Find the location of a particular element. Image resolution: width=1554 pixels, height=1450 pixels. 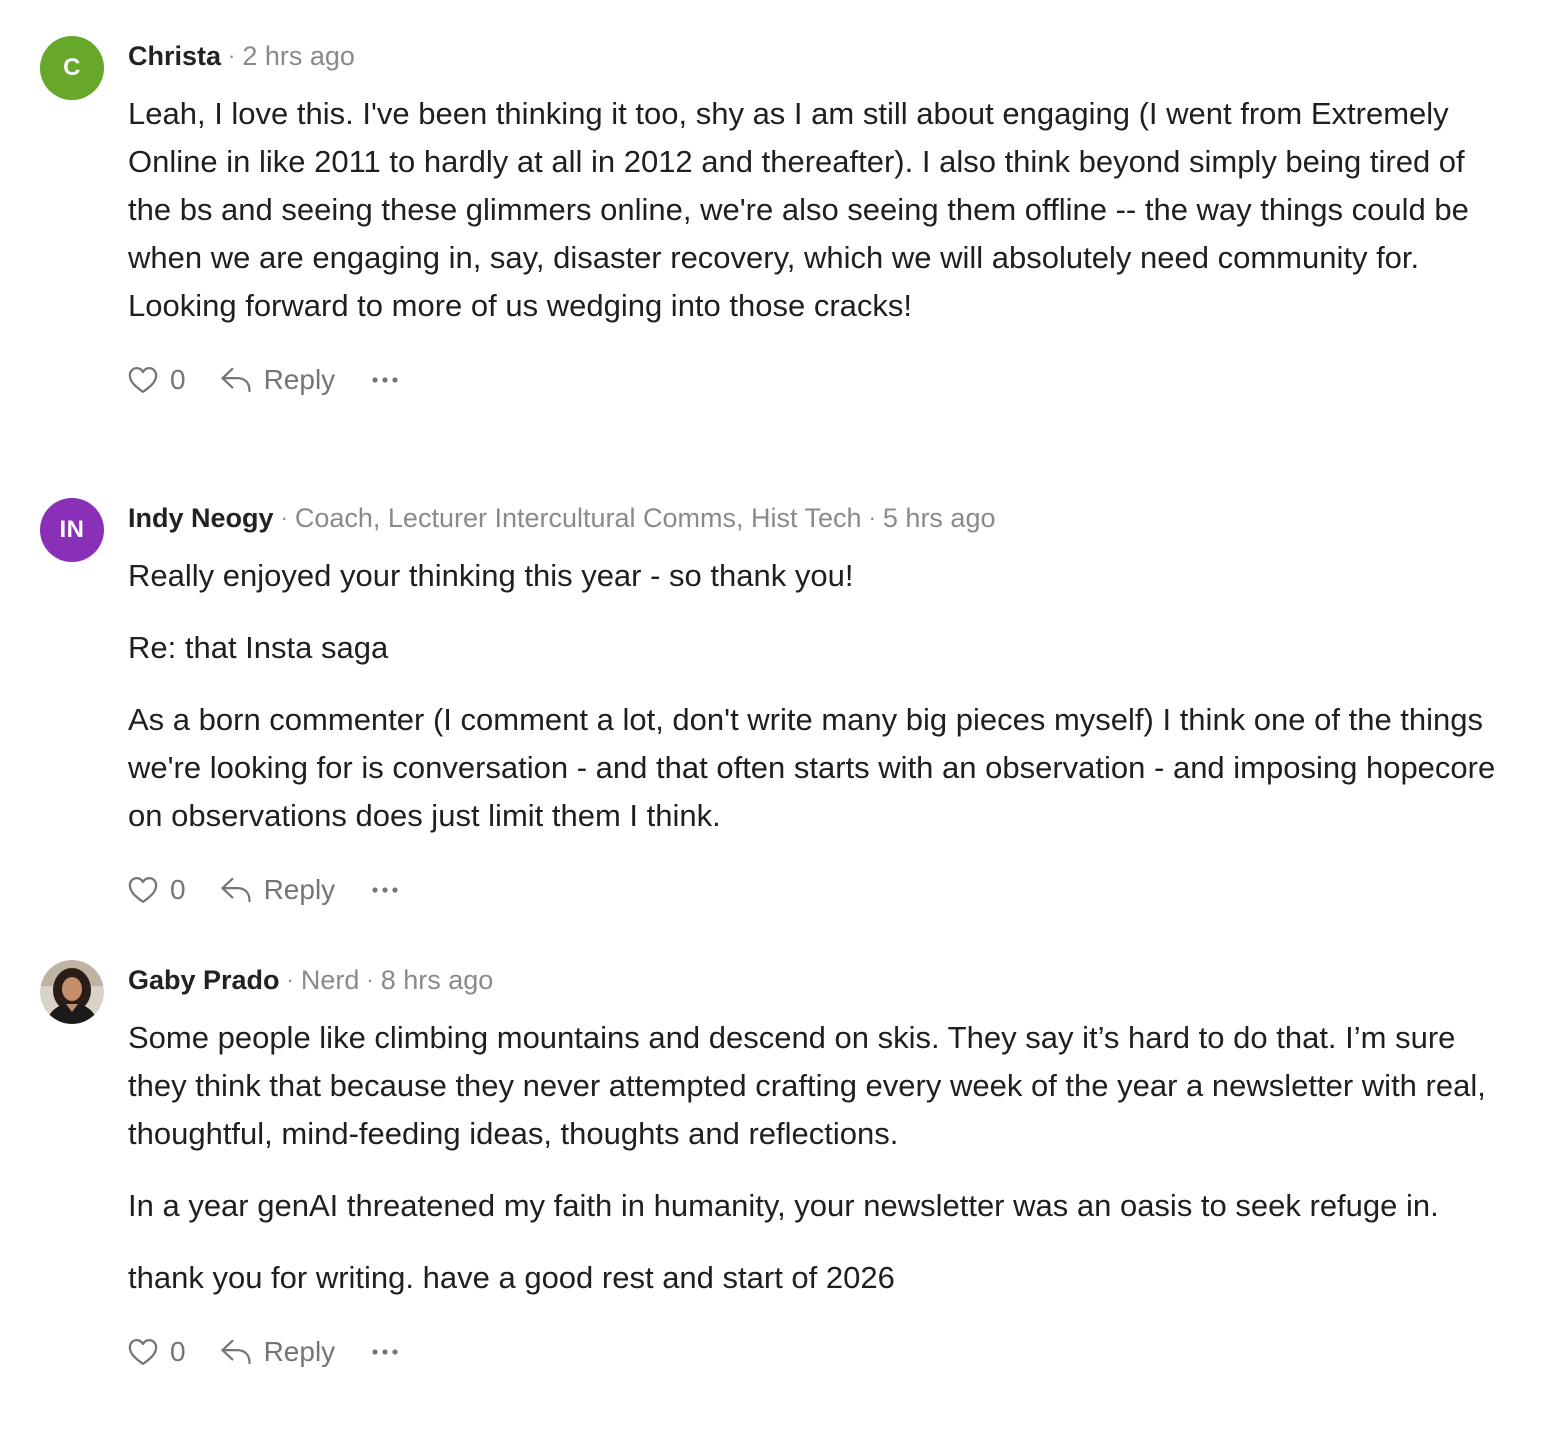

avatar-initials: IN is located at coordinates (72, 529).